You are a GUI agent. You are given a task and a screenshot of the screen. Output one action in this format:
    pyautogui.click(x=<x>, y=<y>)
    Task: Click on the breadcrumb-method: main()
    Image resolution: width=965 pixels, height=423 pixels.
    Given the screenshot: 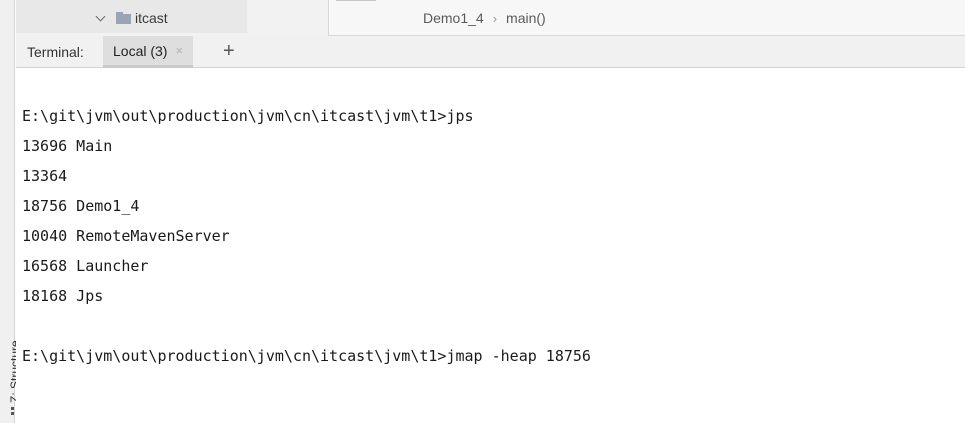 What is the action you would take?
    pyautogui.click(x=526, y=18)
    